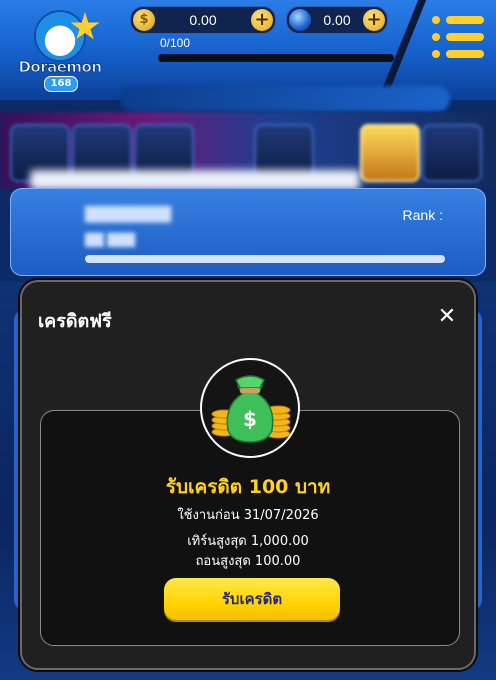  Describe the element at coordinates (248, 561) in the screenshot. I see `max-withdraw-text: ถอนสูงสุด 100.00` at that location.